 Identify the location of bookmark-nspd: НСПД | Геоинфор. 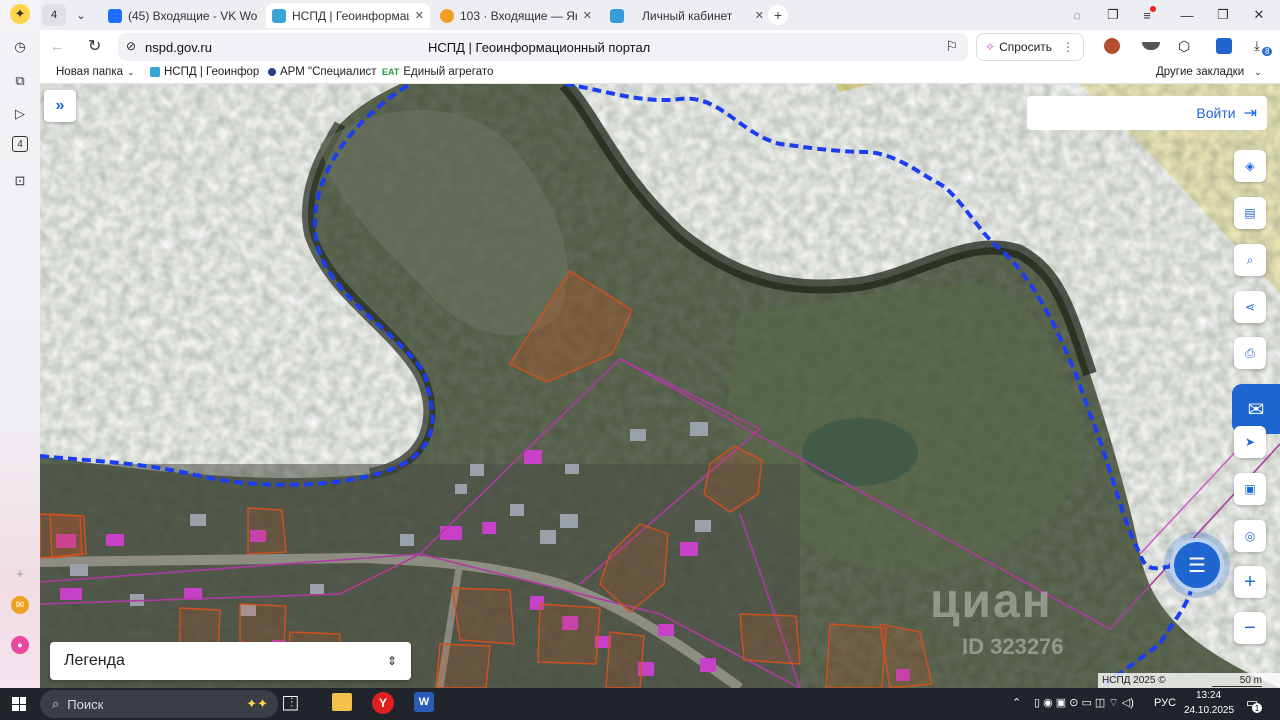
(209, 72).